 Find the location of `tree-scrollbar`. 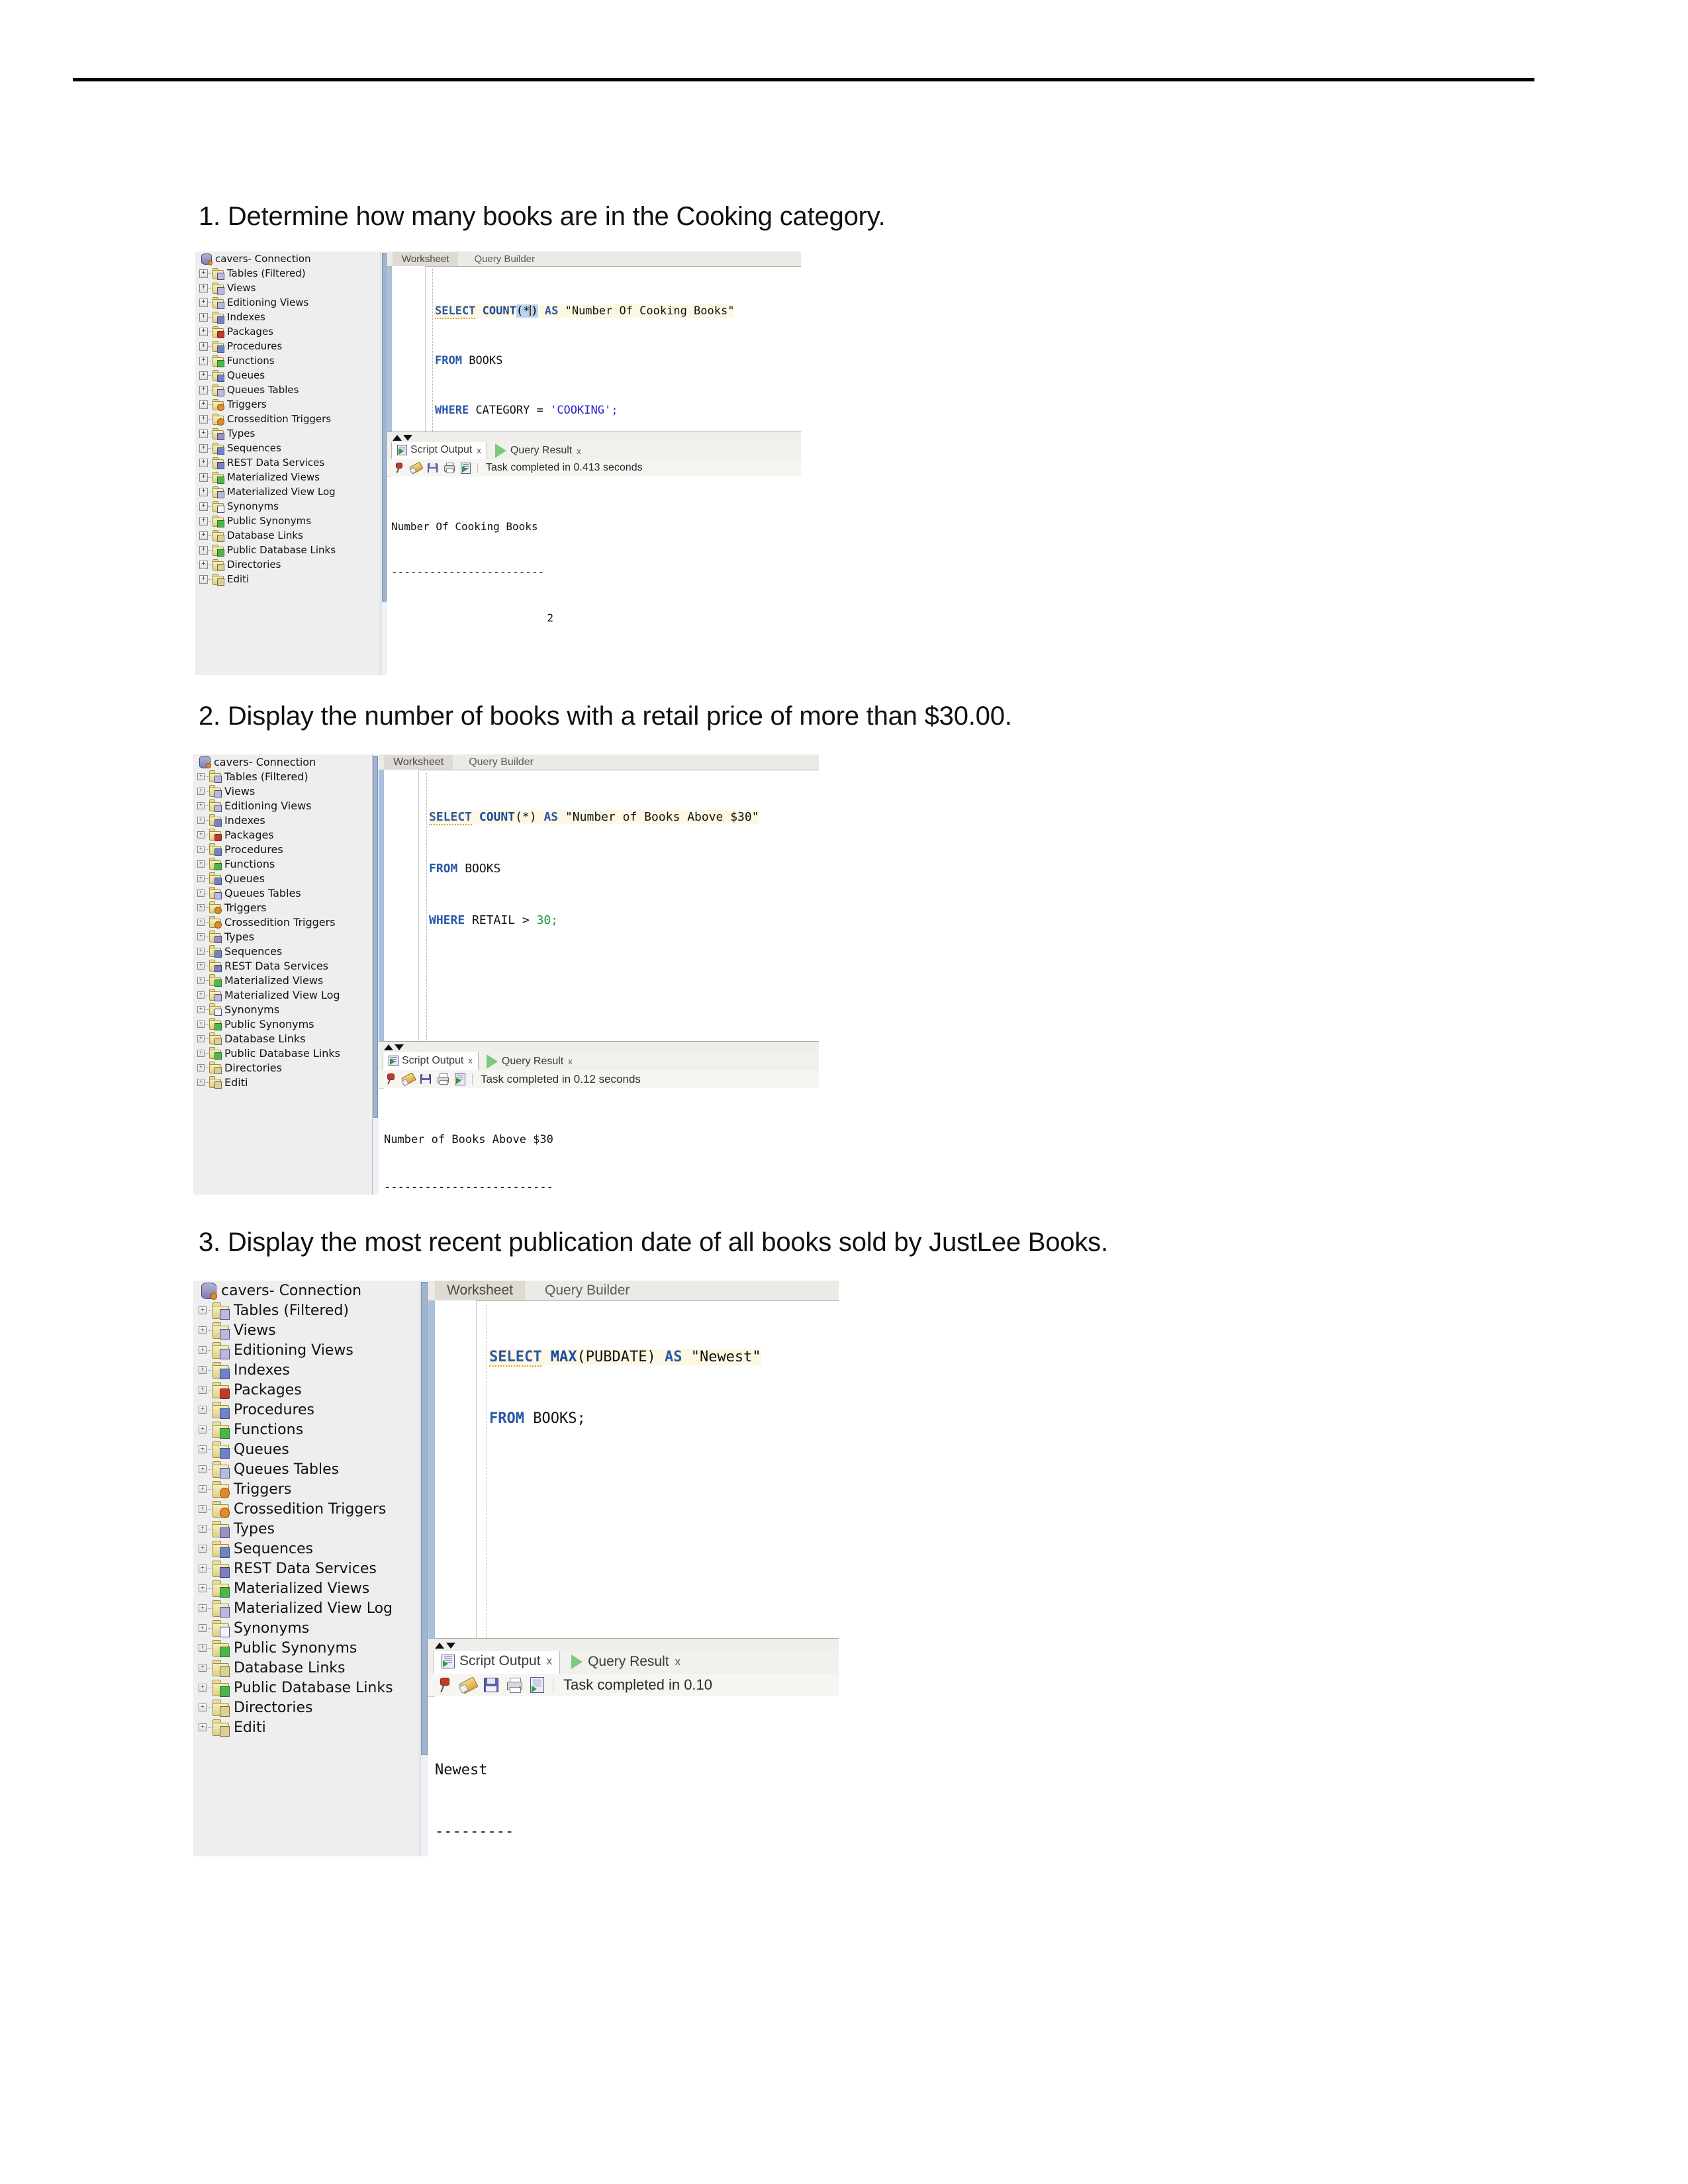

tree-scrollbar is located at coordinates (375, 974).